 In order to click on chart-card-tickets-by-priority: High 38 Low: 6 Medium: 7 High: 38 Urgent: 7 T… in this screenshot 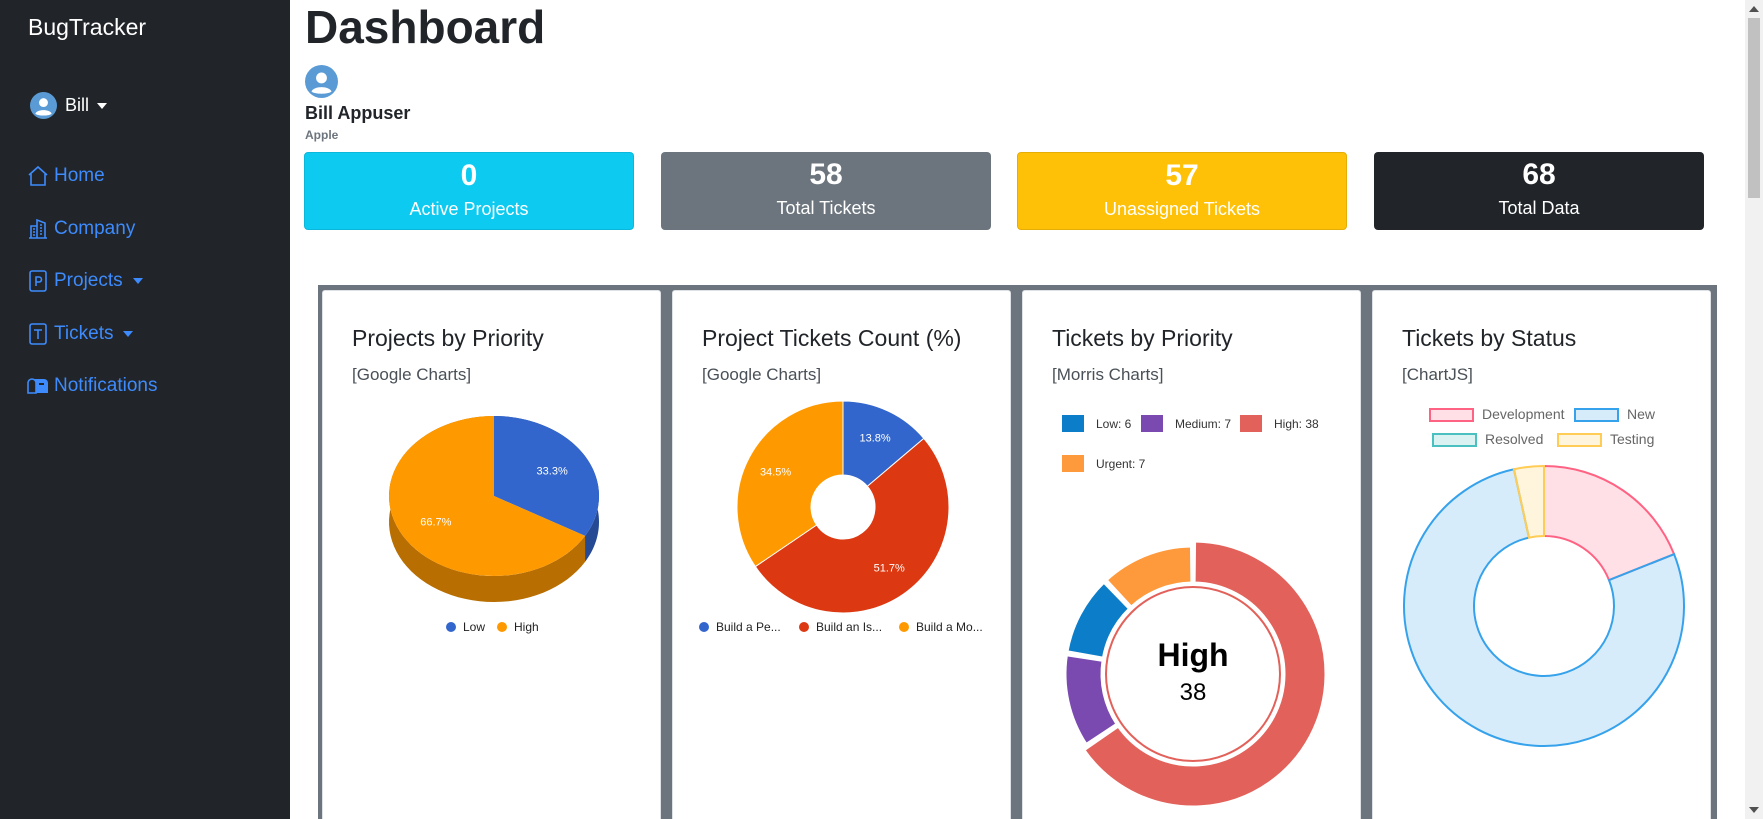, I will do `click(1191, 554)`.